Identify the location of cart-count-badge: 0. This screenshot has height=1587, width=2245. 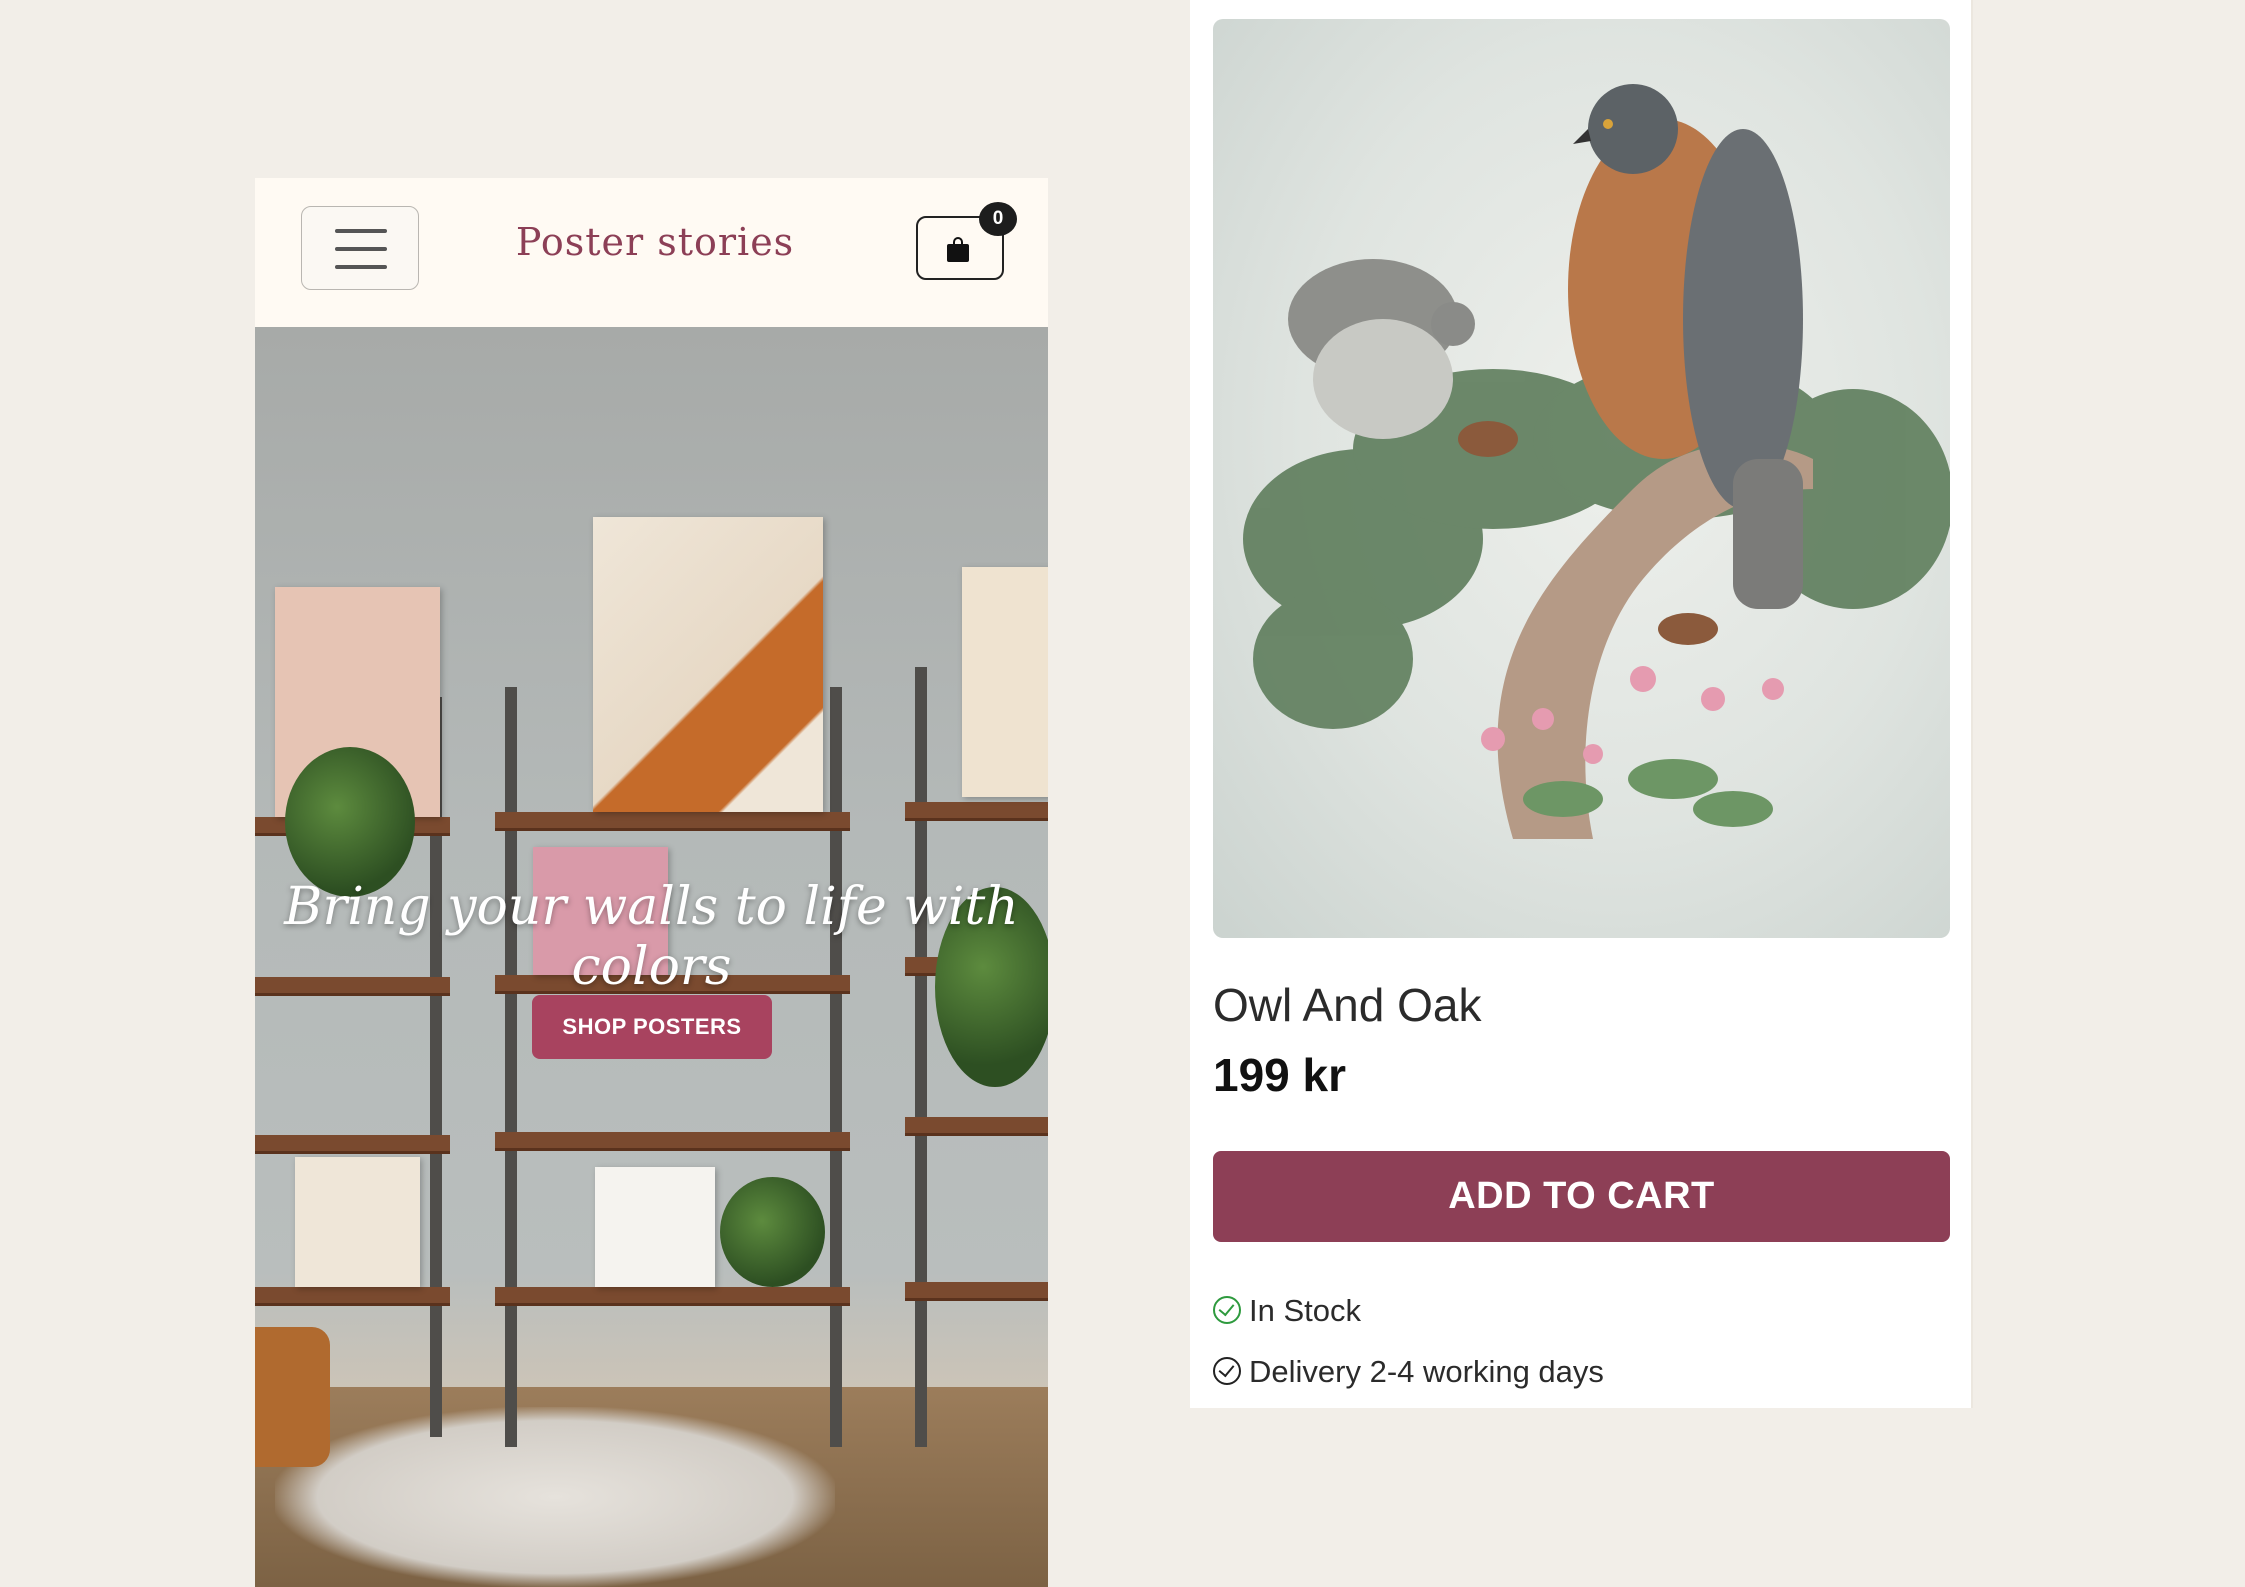
(998, 219).